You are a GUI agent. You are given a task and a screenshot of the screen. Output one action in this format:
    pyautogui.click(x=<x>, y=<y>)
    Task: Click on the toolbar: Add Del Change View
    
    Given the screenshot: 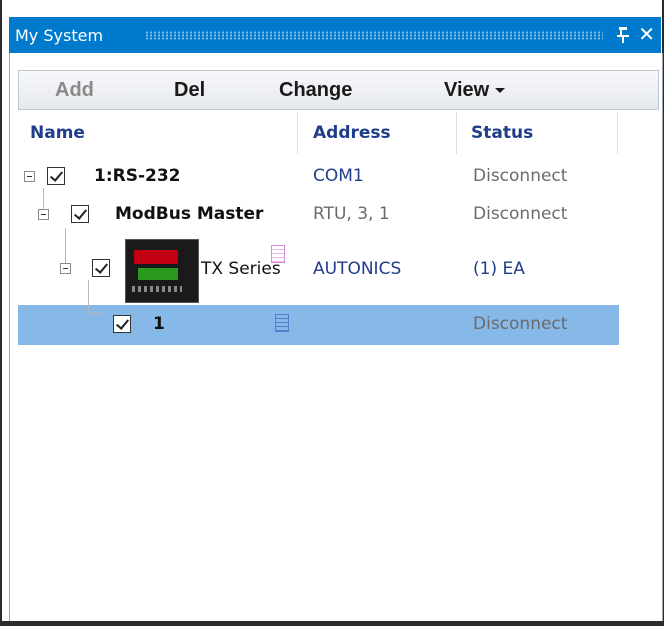 What is the action you would take?
    pyautogui.click(x=338, y=90)
    